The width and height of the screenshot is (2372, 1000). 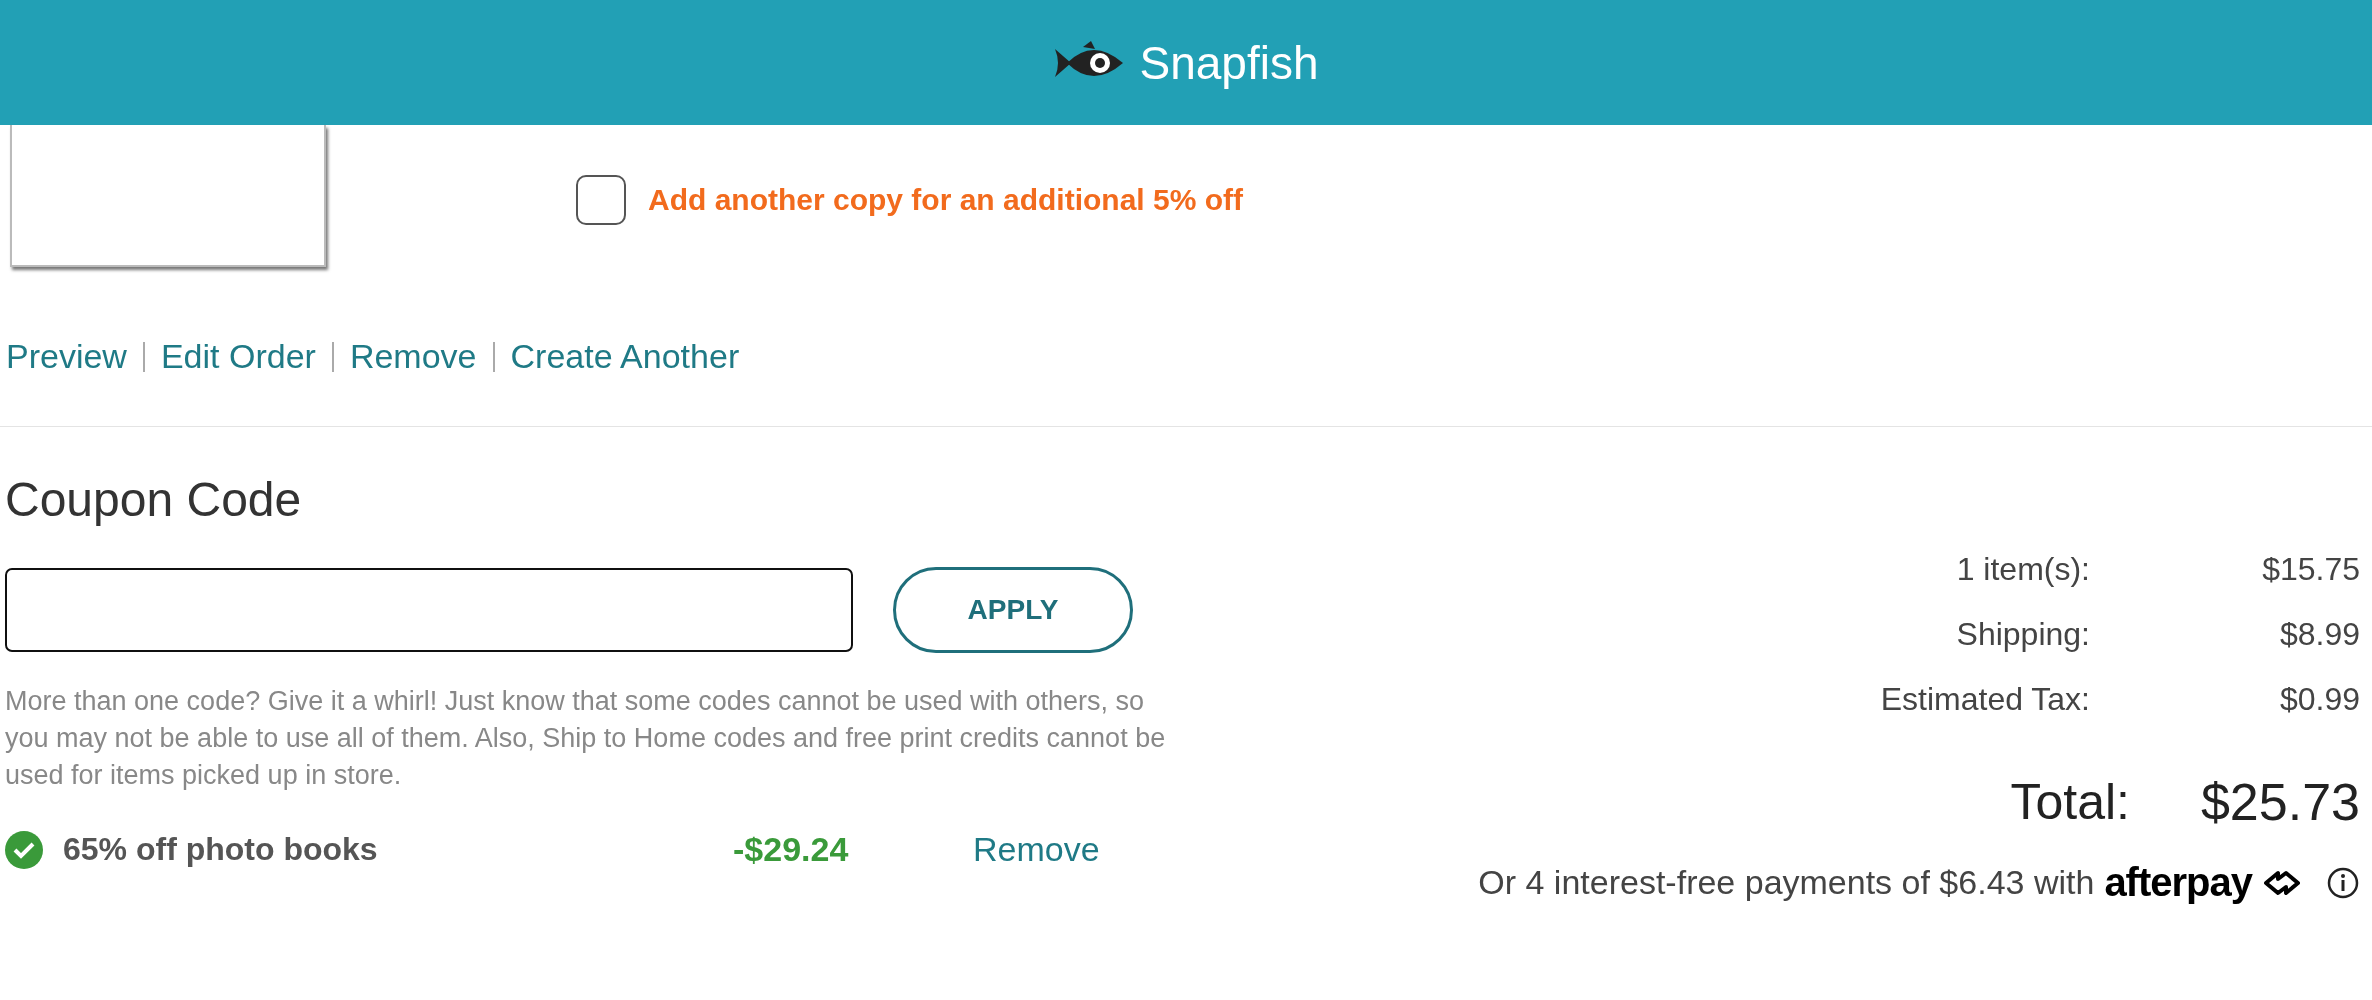 What do you see at coordinates (2023, 634) in the screenshot?
I see `summary-label: Shipping:` at bounding box center [2023, 634].